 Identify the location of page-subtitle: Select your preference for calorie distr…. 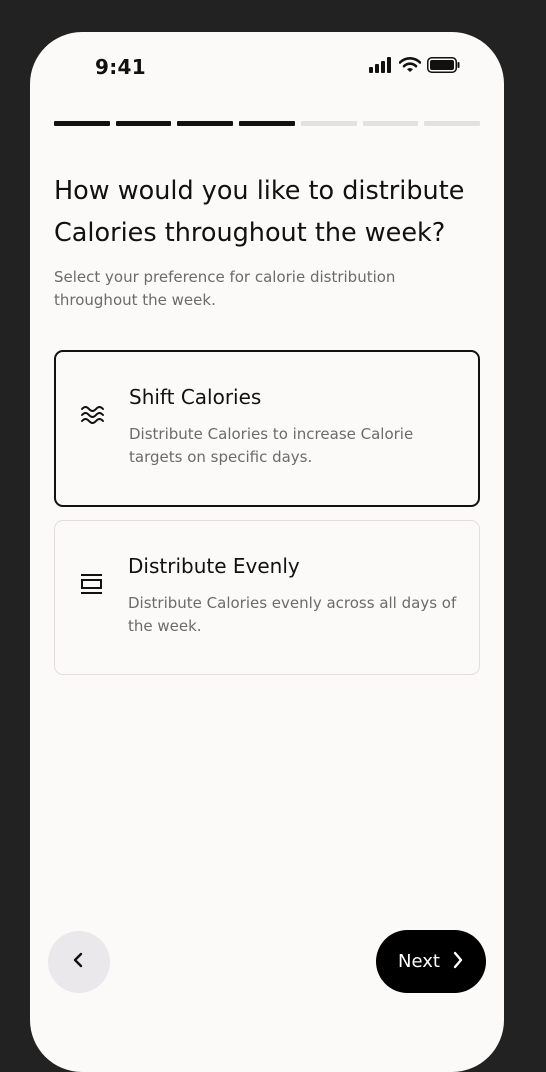
(225, 288).